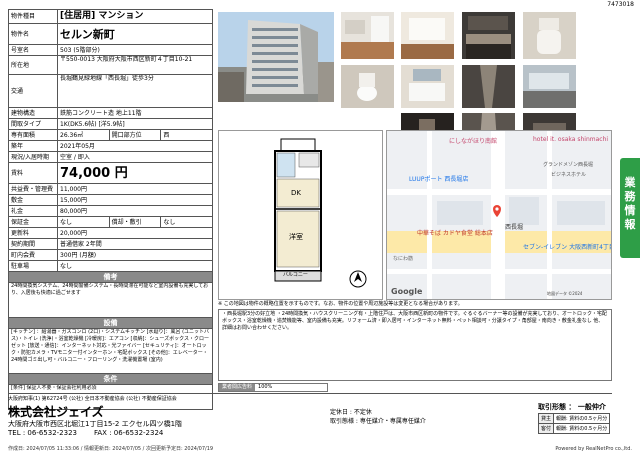 The image size is (640, 454). Describe the element at coordinates (33, 91) in the screenshot. I see `info-label: 交通` at that location.